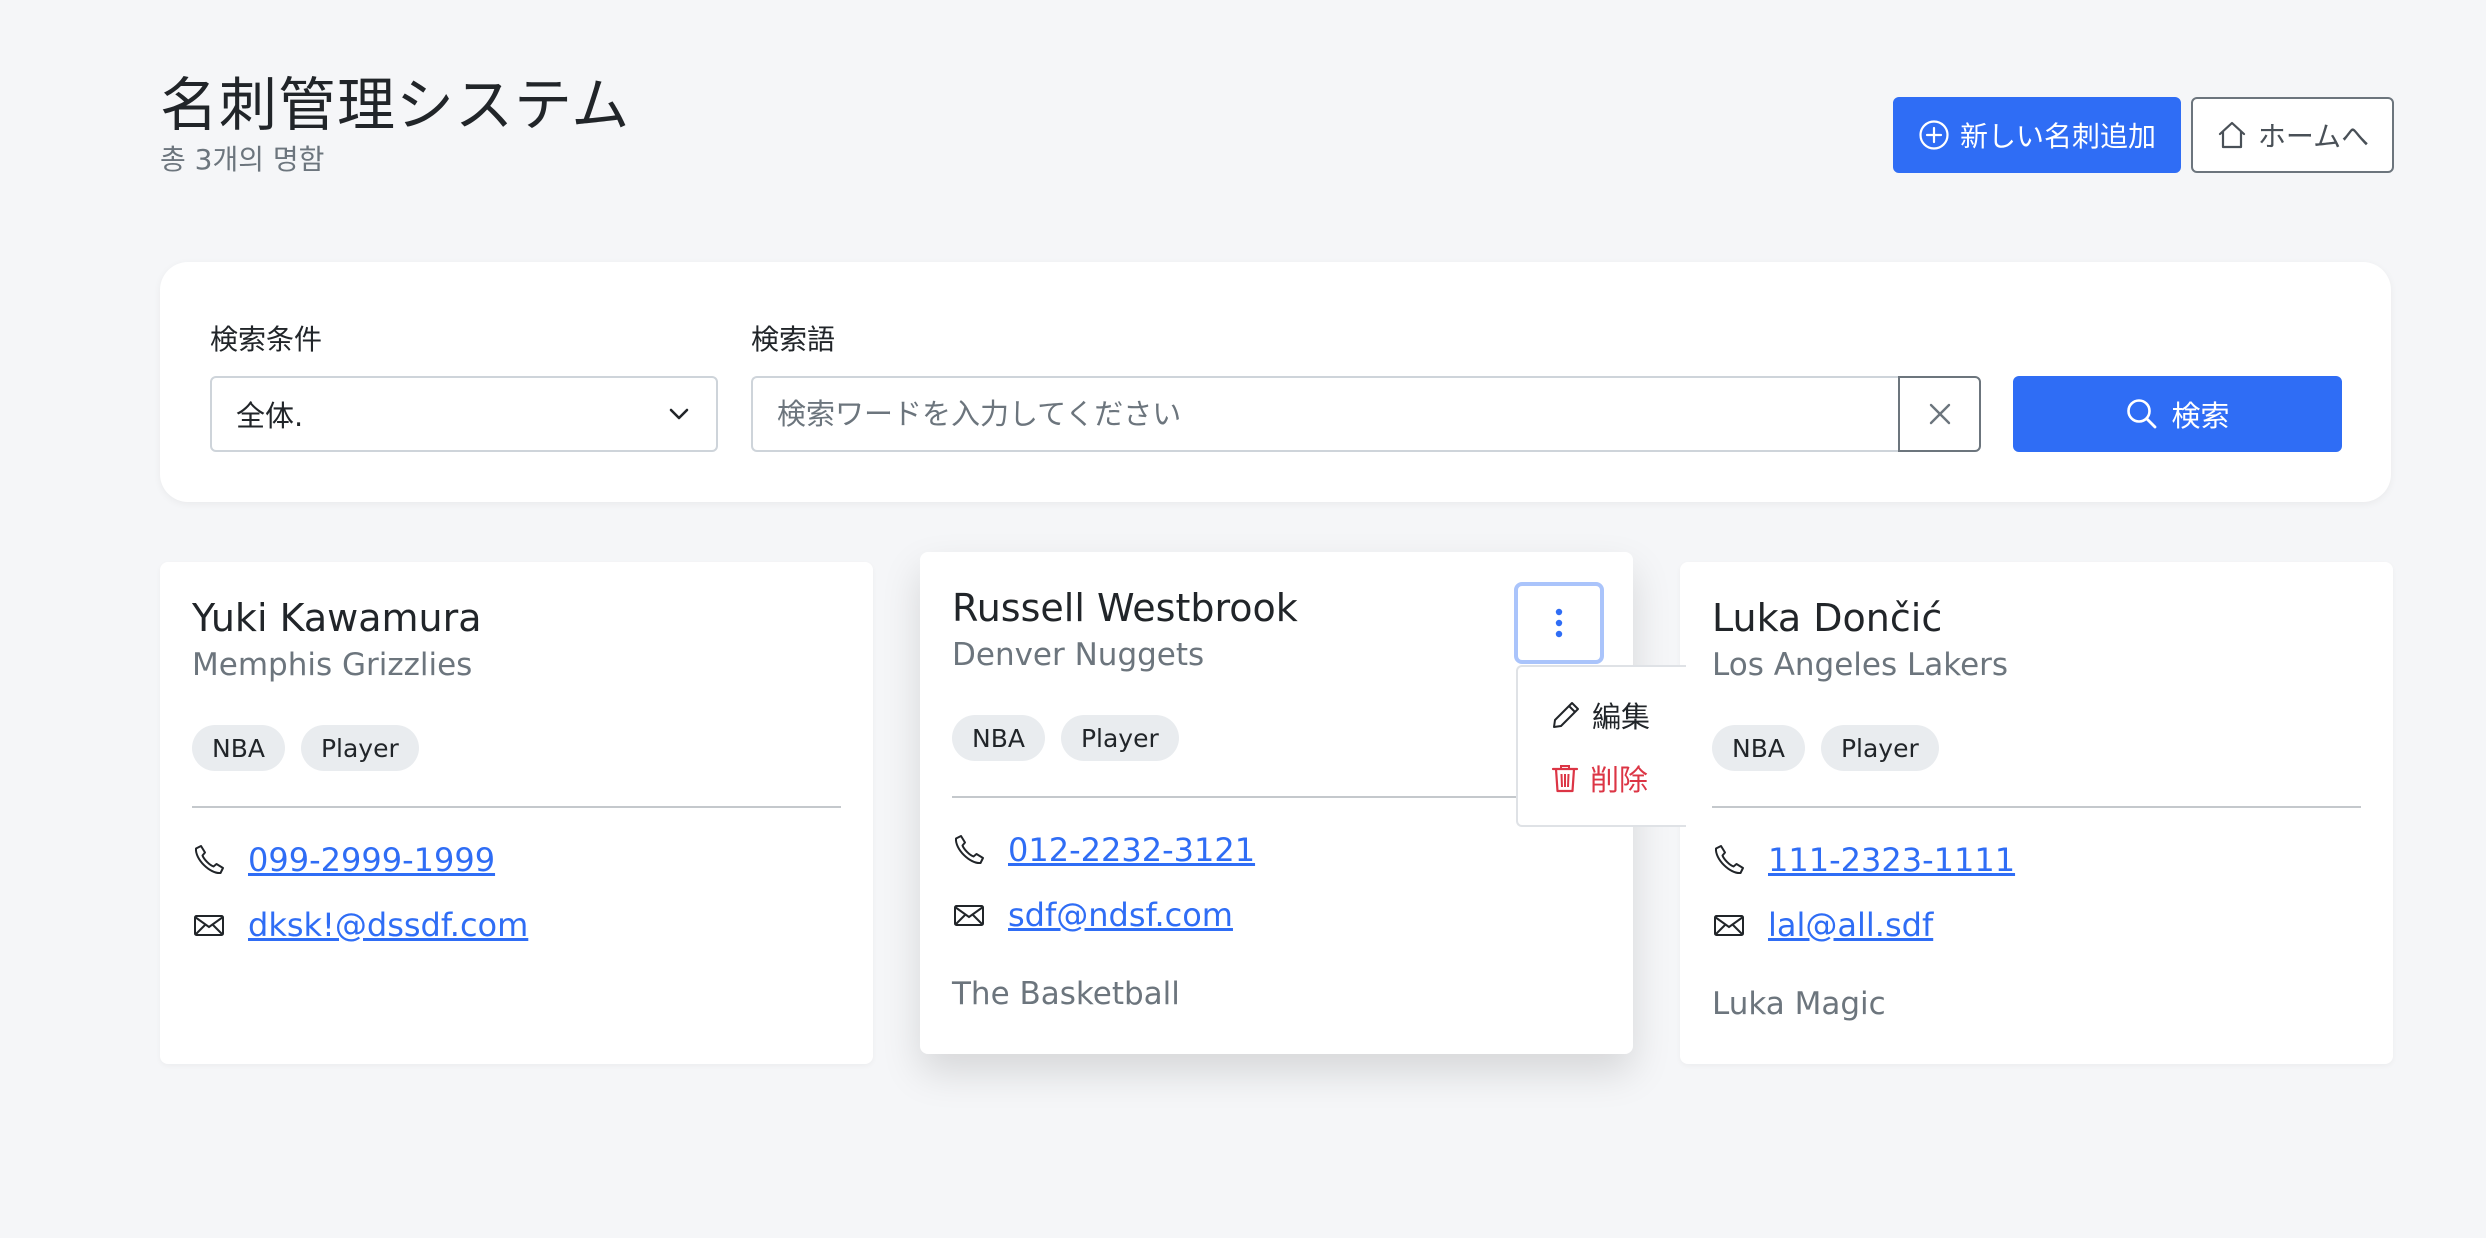  Describe the element at coordinates (1565, 779) in the screenshot. I see `trash-icon` at that location.